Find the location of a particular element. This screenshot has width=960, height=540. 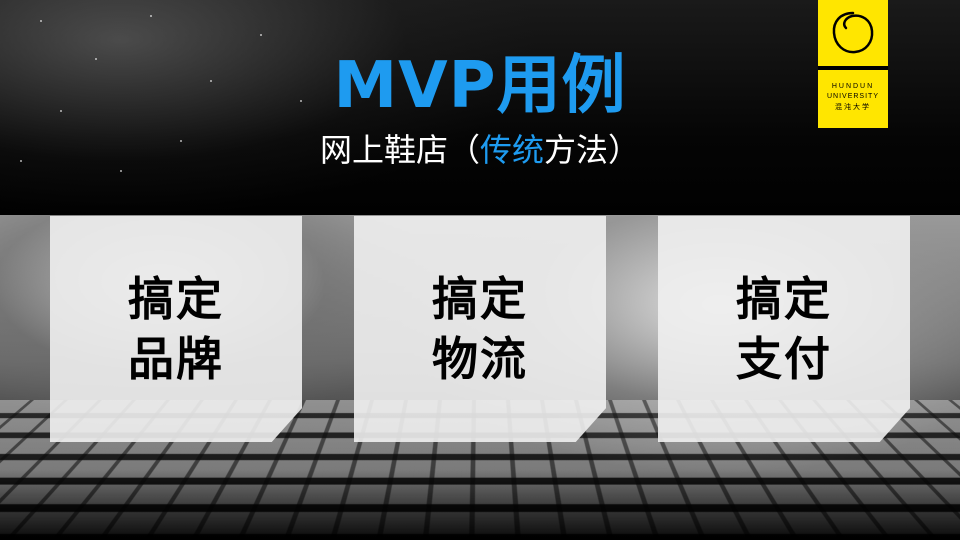

subtitle-highlight: 传统 is located at coordinates (512, 150).